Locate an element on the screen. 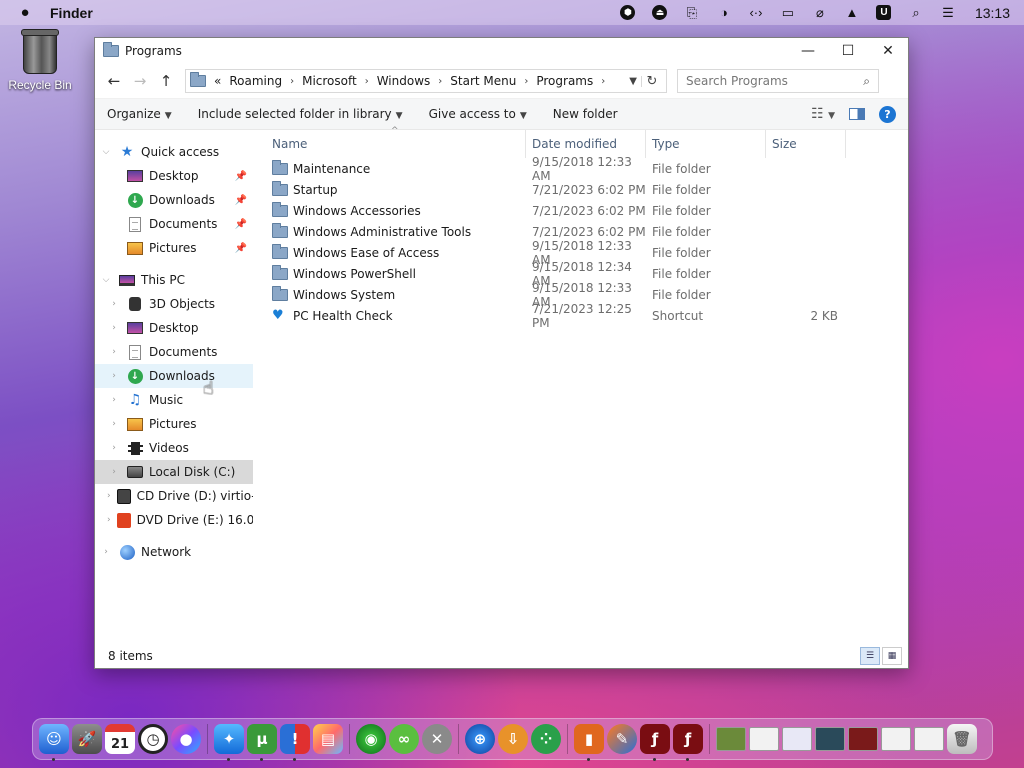 This screenshot has height=768, width=1024. arrow-up-icon: ▲ is located at coordinates (852, 13).